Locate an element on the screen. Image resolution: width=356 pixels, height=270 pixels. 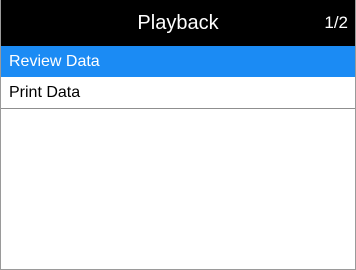
screen-title: Playback is located at coordinates (178, 23).